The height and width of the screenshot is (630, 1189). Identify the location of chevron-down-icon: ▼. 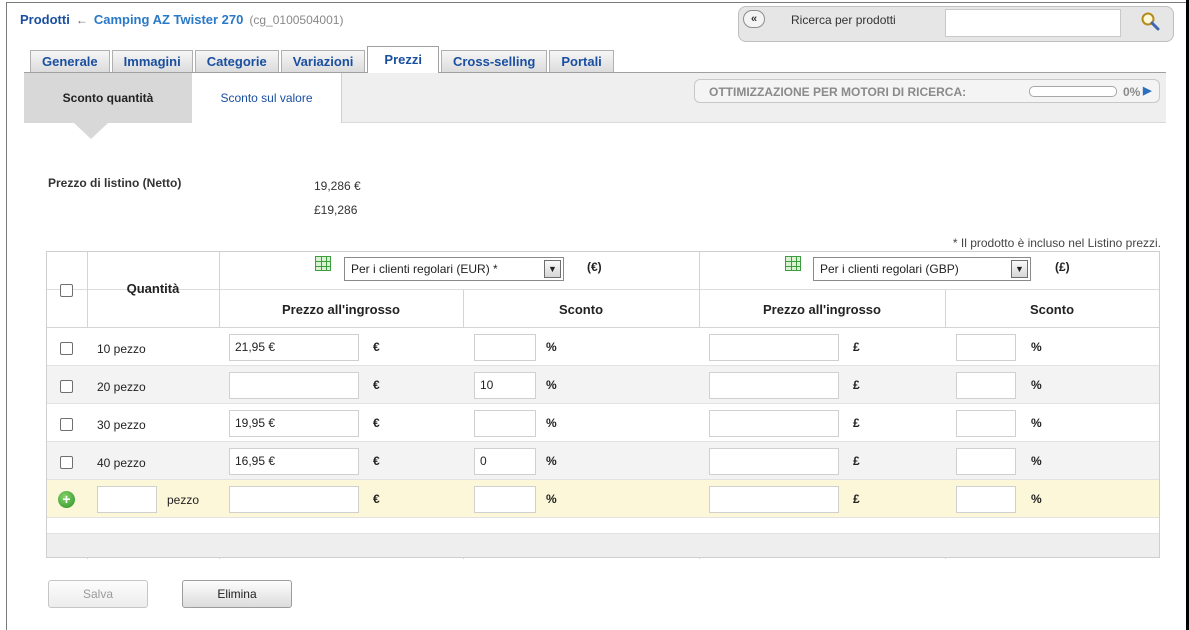
(552, 269).